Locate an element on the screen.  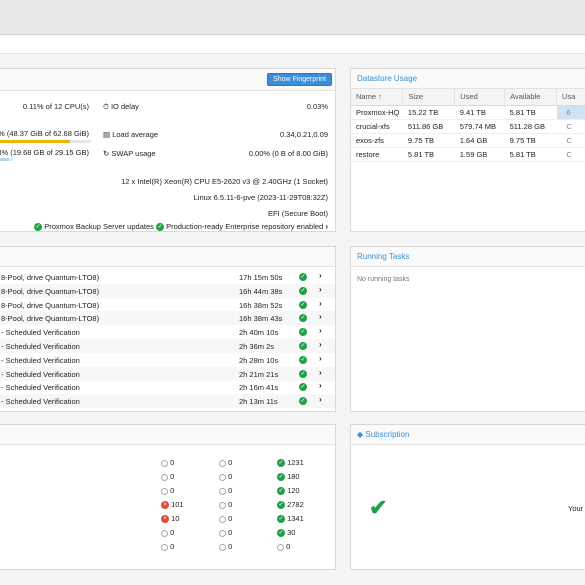
summary-row: 0 0 0 is located at coordinates (167, 546).